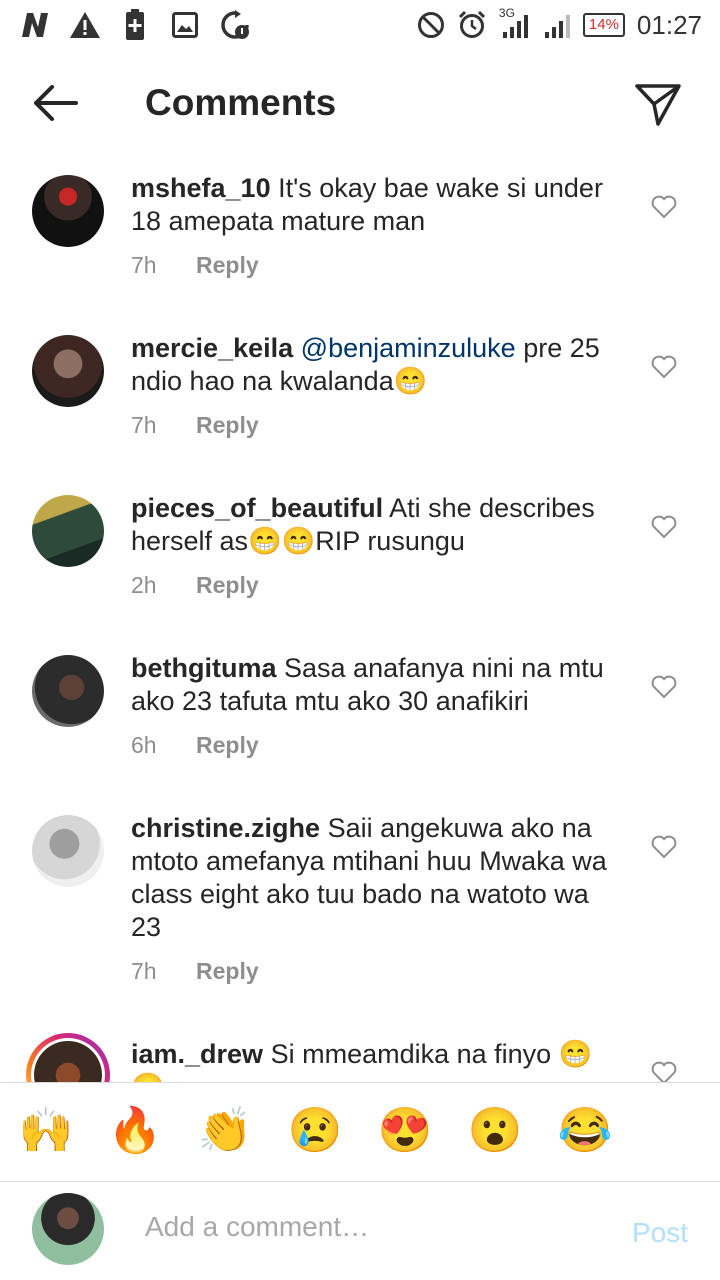 This screenshot has height=1280, width=720. Describe the element at coordinates (197, 1054) in the screenshot. I see `comment-username: iam._drew` at that location.